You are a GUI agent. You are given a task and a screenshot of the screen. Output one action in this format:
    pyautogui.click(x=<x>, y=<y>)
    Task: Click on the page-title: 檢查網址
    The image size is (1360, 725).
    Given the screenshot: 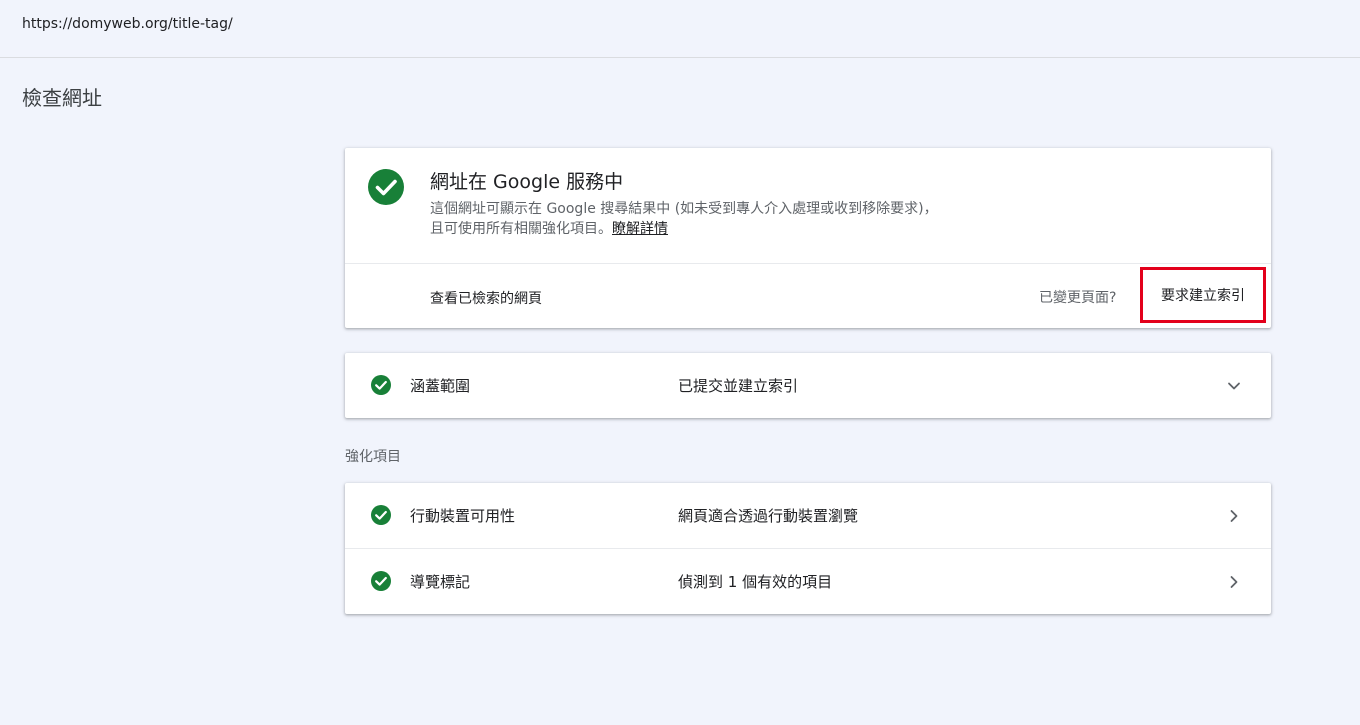 What is the action you would take?
    pyautogui.click(x=62, y=98)
    